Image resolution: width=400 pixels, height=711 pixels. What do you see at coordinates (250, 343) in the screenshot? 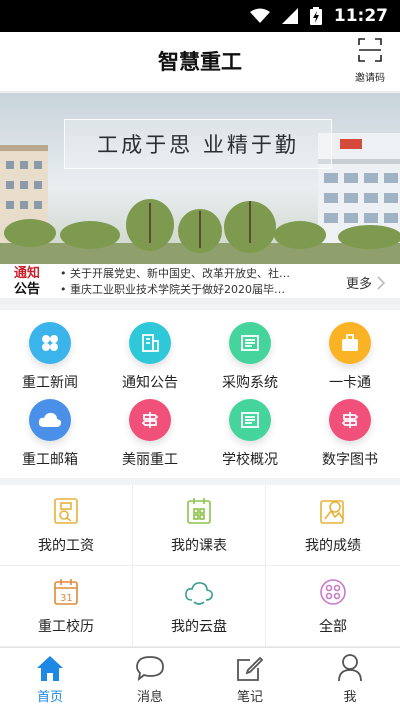
I see `purchase-icon` at bounding box center [250, 343].